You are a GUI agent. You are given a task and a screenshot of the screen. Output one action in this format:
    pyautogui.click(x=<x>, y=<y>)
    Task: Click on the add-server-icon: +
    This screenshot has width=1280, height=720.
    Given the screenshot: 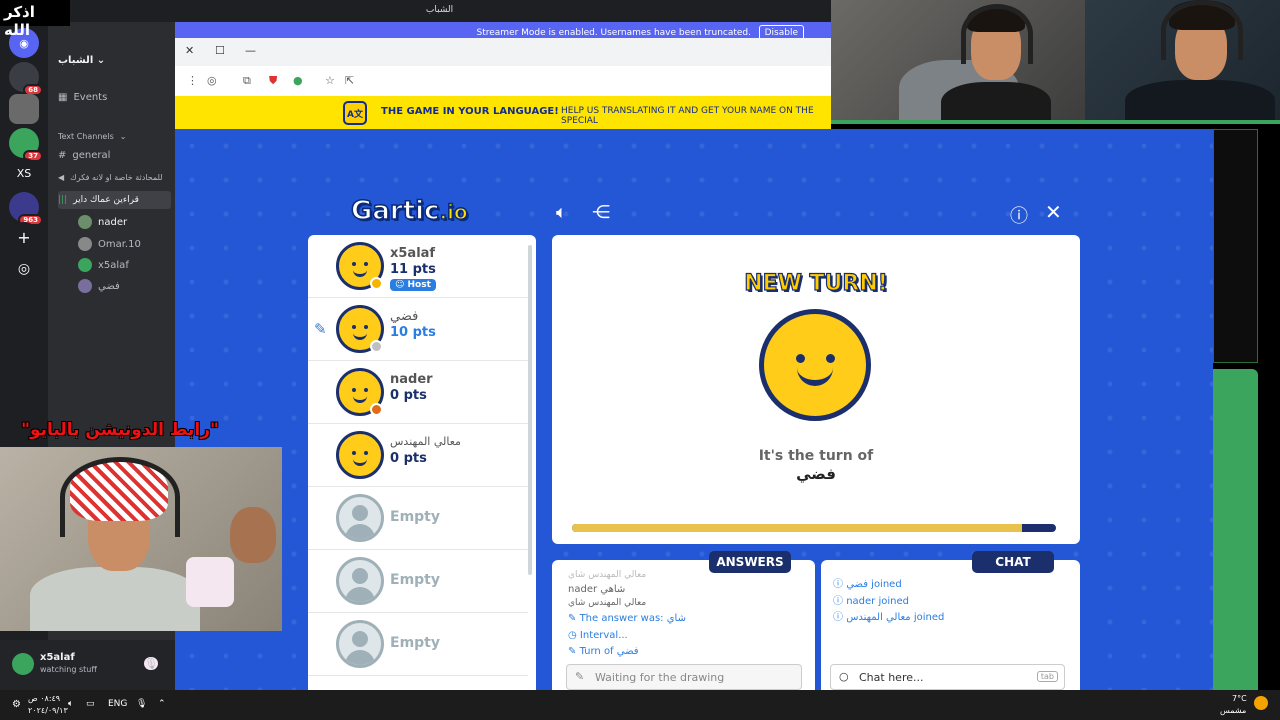 What is the action you would take?
    pyautogui.click(x=24, y=237)
    